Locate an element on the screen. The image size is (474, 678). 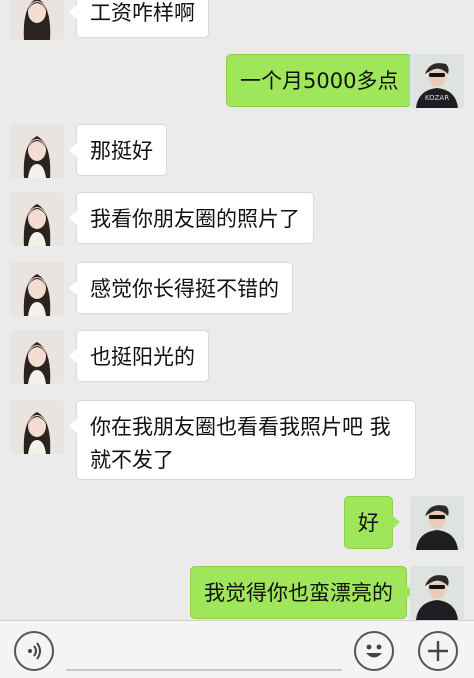
incoming-message-bubble: 也挺阳光的 is located at coordinates (139, 356).